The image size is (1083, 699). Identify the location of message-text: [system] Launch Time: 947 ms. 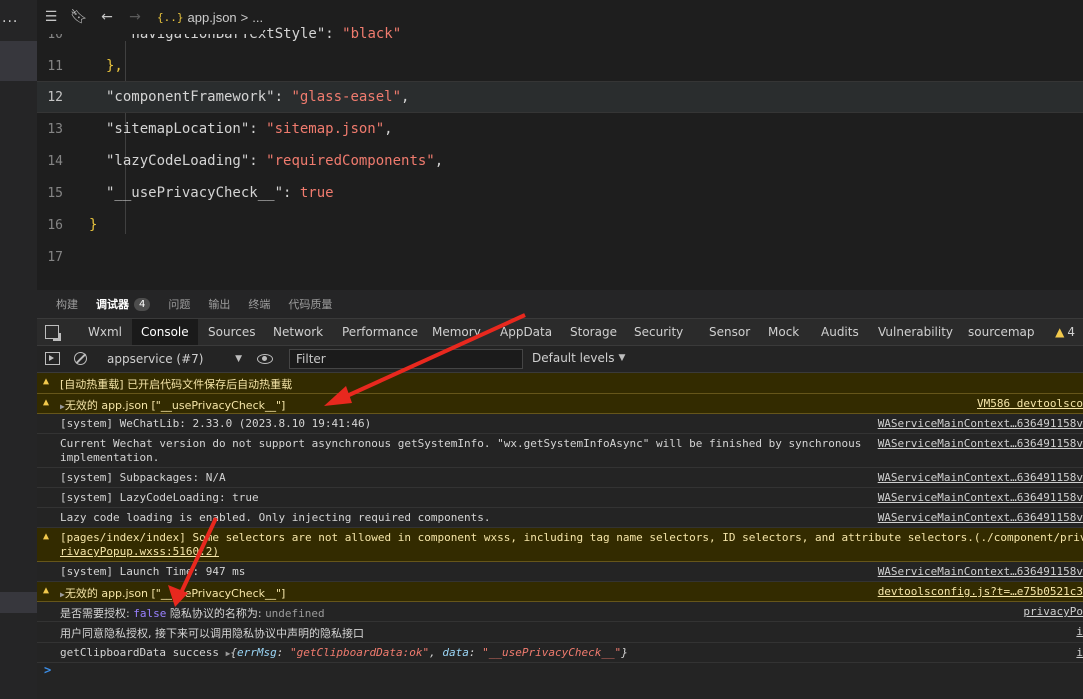
(153, 571).